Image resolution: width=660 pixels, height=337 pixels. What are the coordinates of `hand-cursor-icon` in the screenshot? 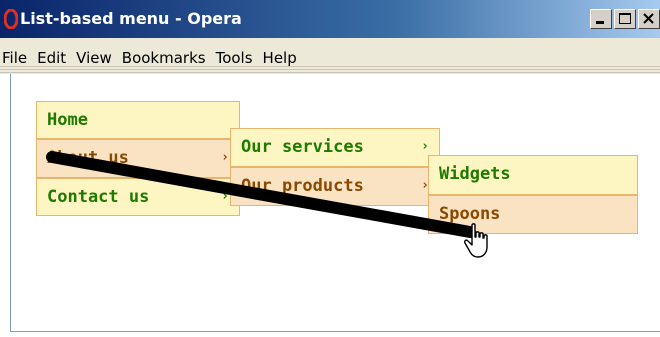 It's located at (476, 240).